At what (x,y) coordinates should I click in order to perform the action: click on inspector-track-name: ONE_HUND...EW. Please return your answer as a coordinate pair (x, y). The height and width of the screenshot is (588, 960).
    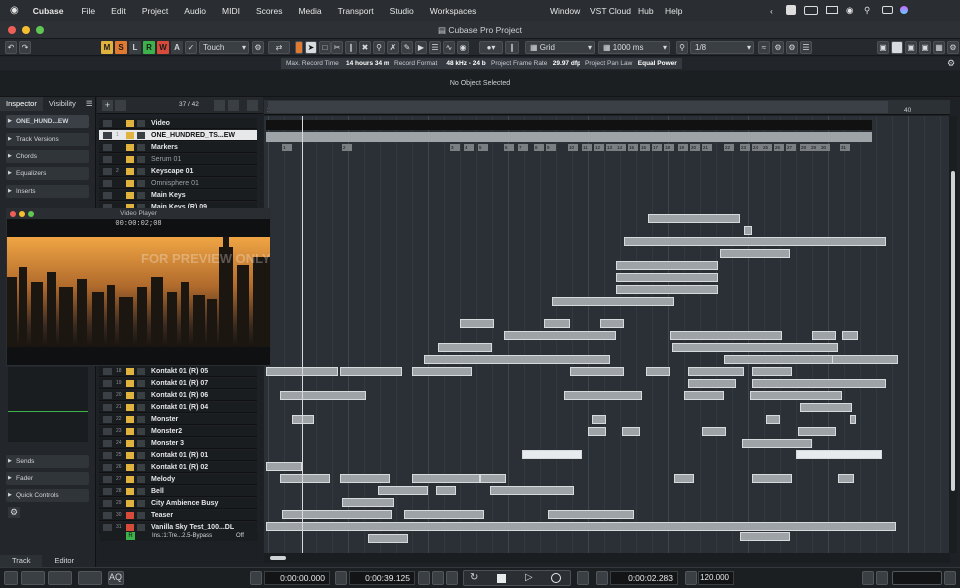
    Looking at the image, I should click on (47, 121).